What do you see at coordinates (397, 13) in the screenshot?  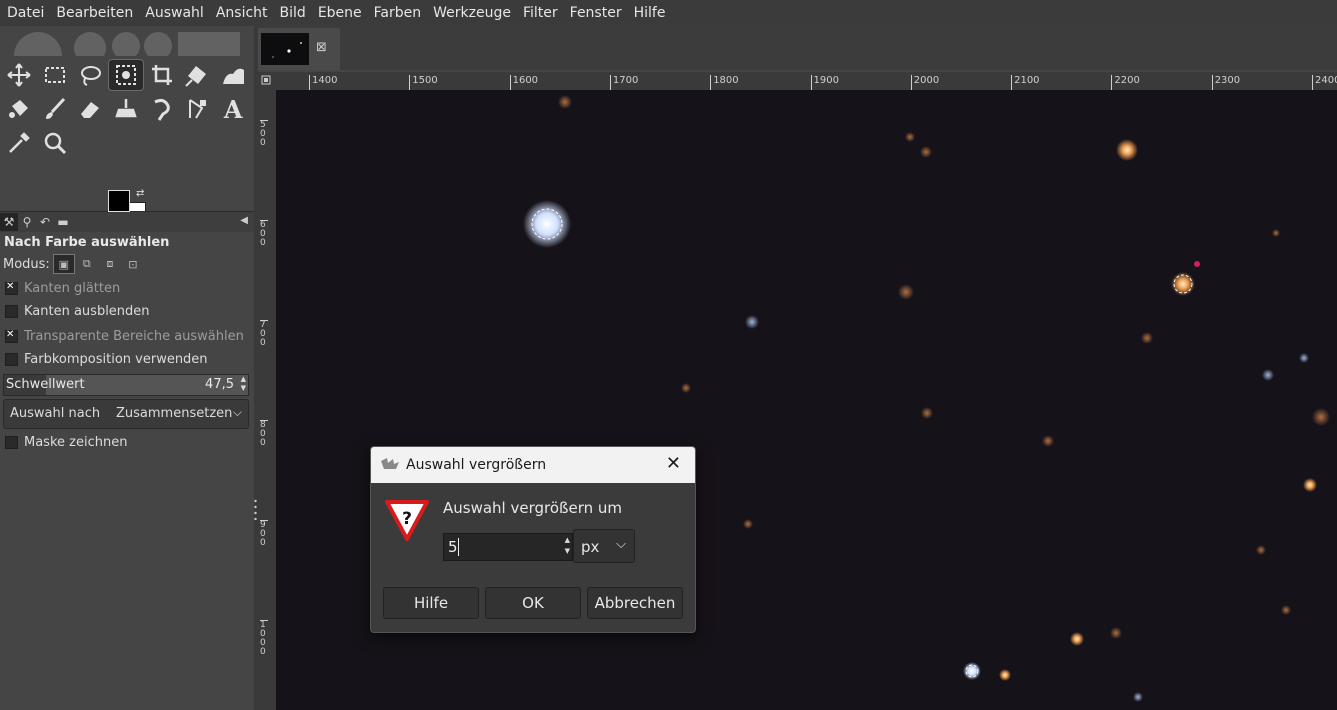 I see `menu-farben: Farben` at bounding box center [397, 13].